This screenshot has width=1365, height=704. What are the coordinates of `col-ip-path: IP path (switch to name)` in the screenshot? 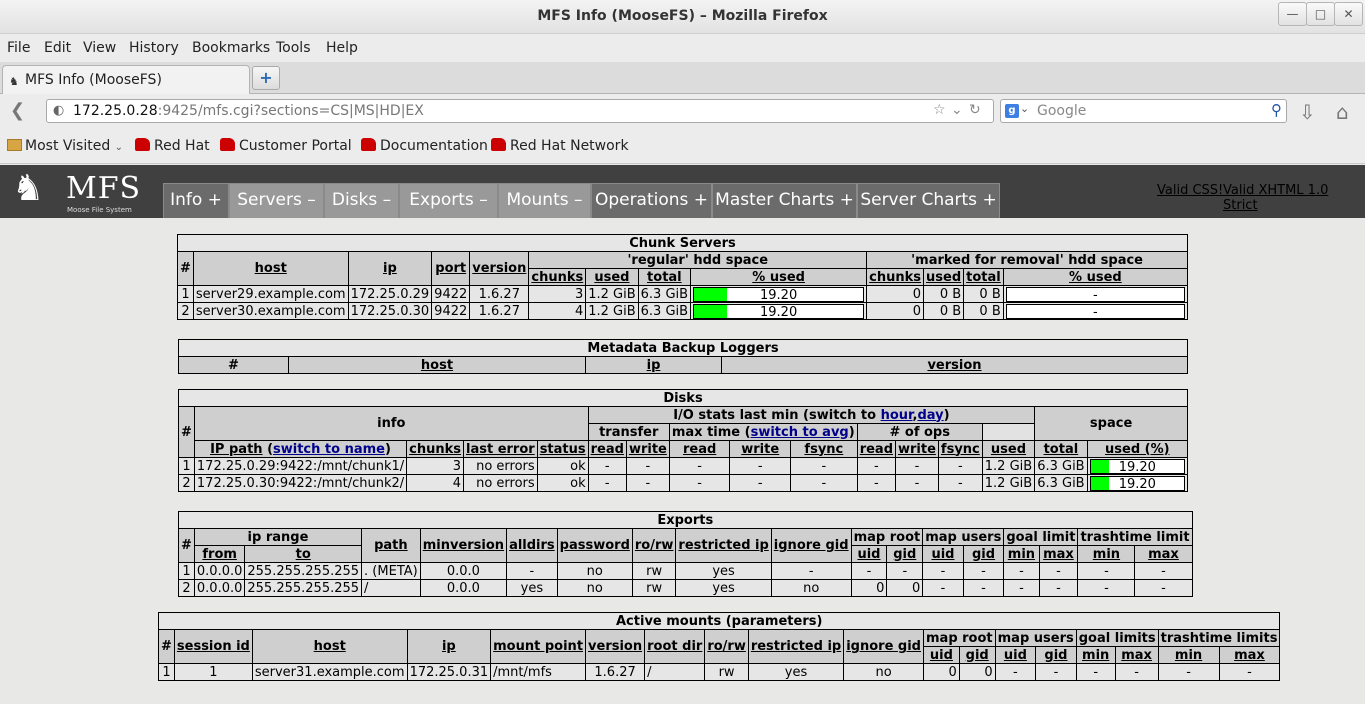 It's located at (300, 449).